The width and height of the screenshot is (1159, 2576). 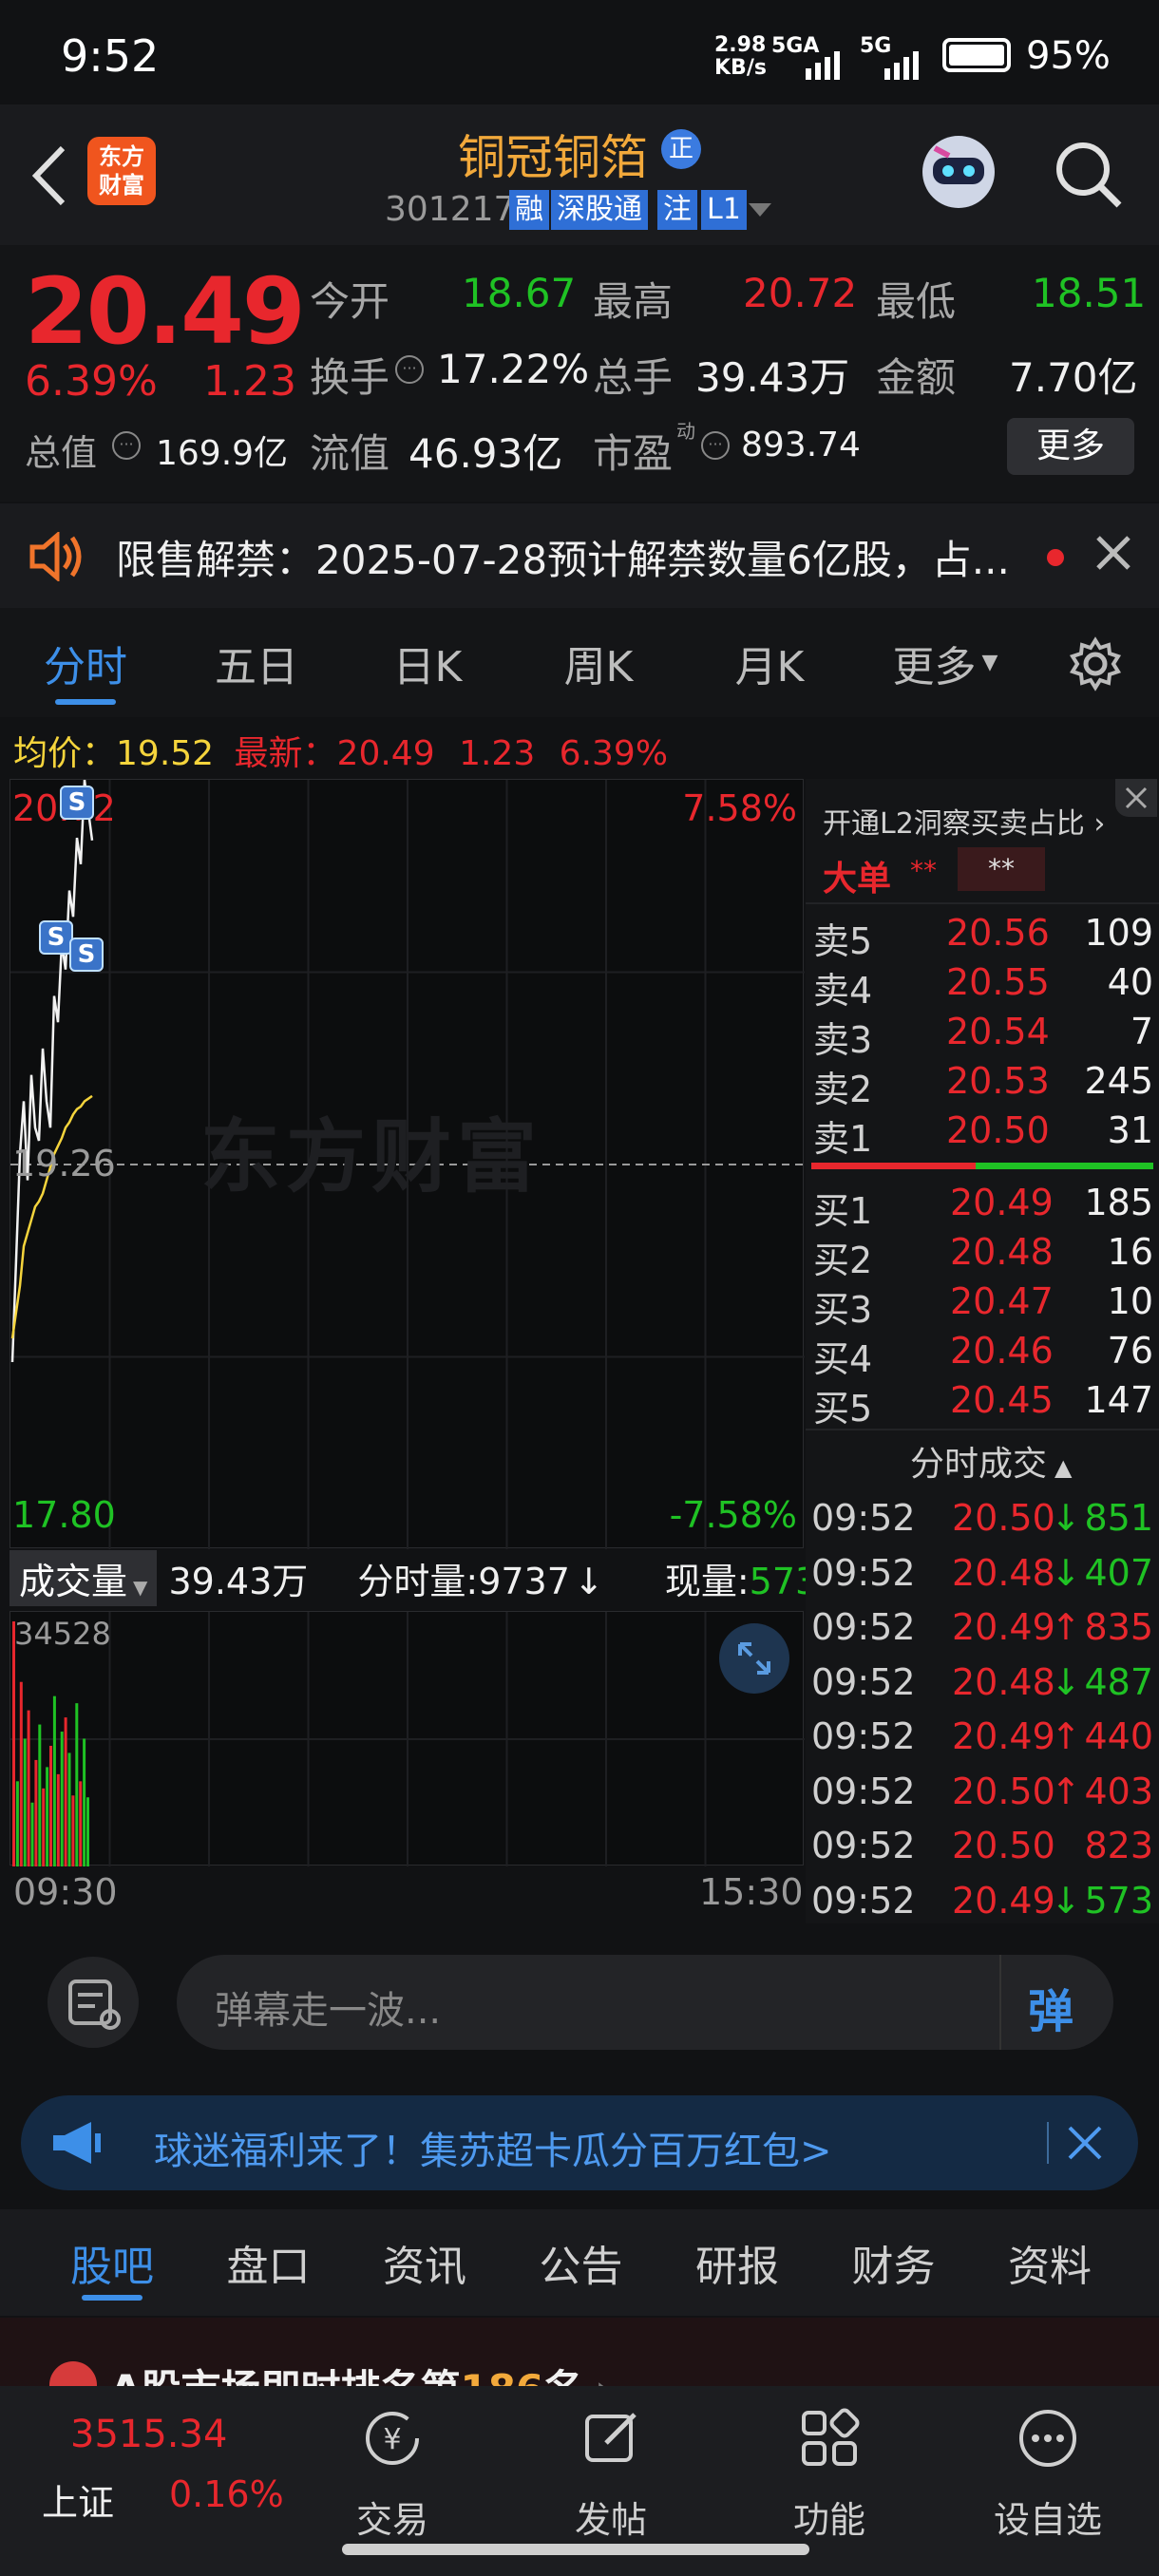 I want to click on nav-add-watchlist: 设自选, so click(x=1048, y=2481).